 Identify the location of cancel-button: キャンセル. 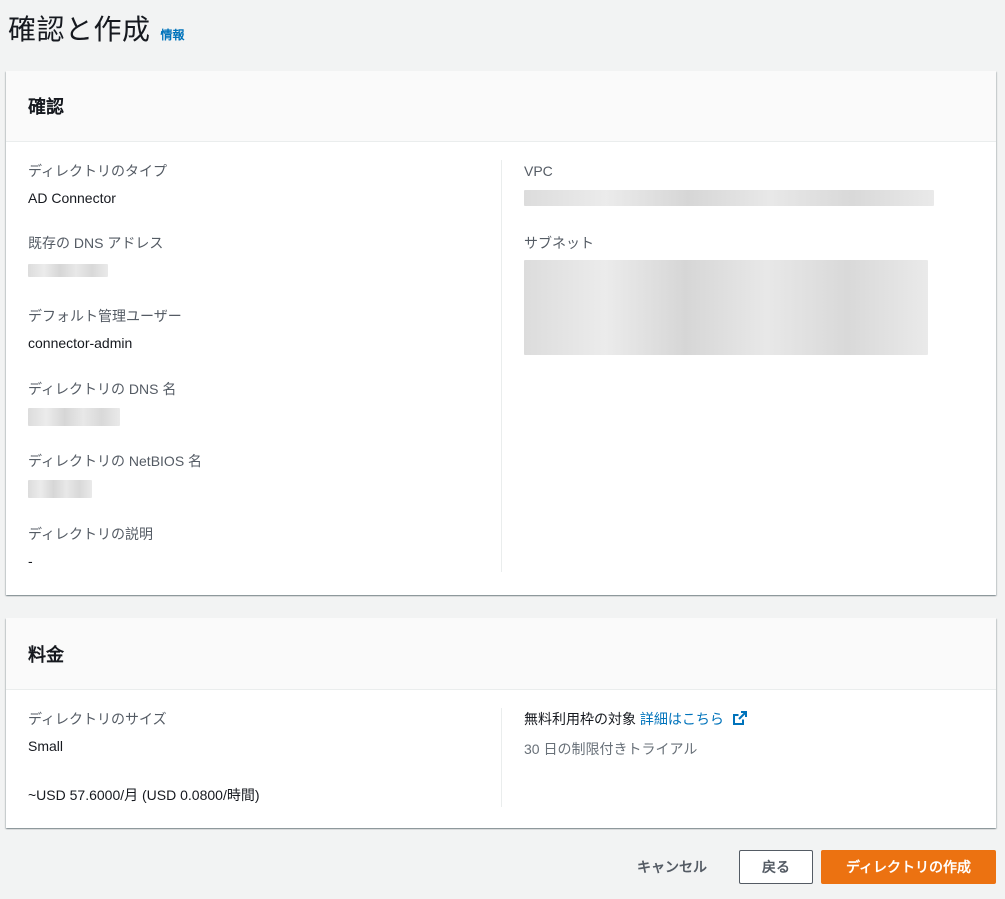
(672, 867).